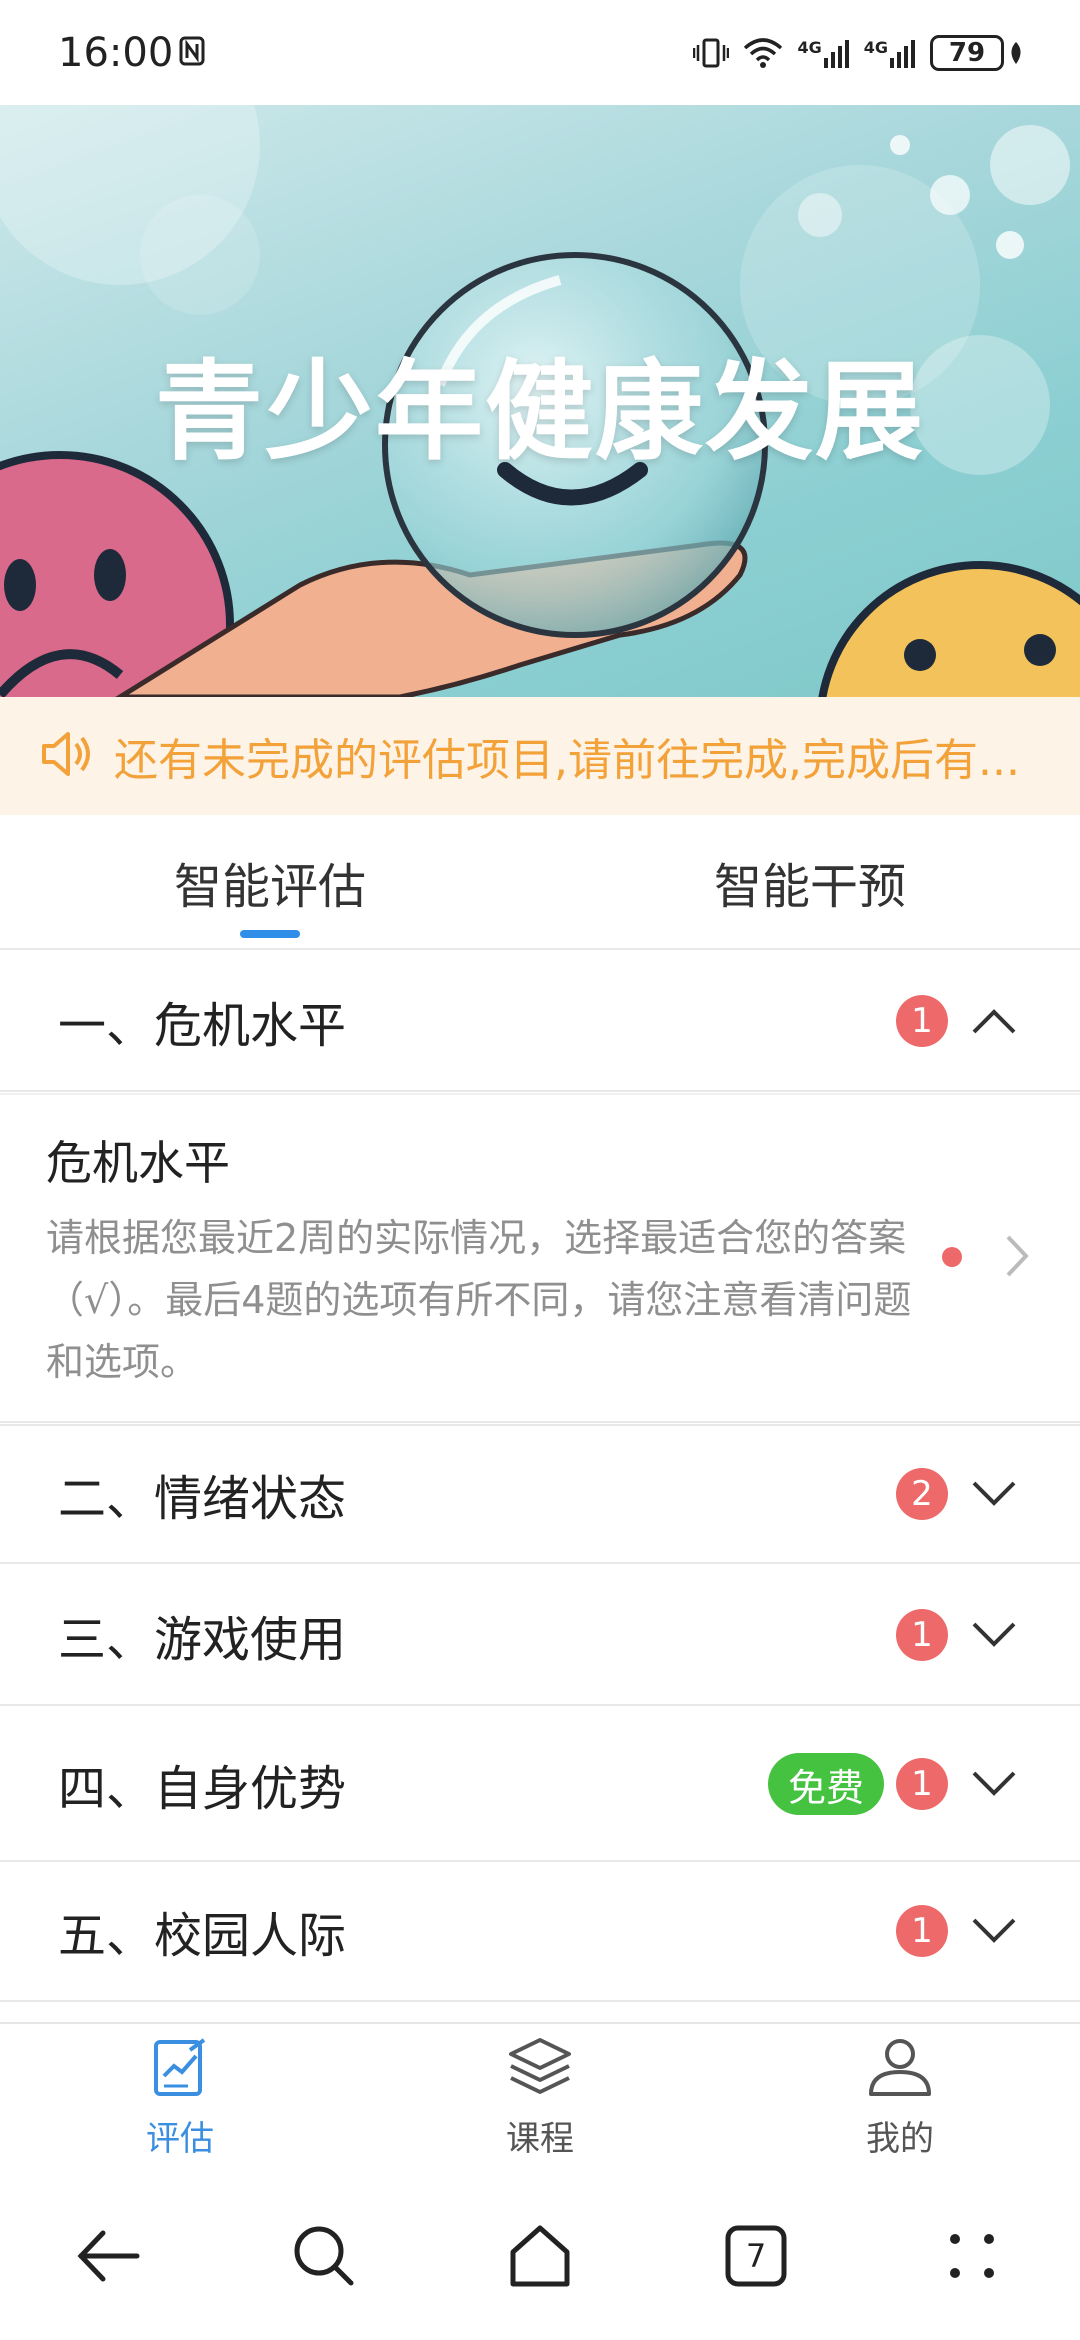 The image size is (1080, 2340). I want to click on tab-smart-intervention: 智能干预, so click(810, 881).